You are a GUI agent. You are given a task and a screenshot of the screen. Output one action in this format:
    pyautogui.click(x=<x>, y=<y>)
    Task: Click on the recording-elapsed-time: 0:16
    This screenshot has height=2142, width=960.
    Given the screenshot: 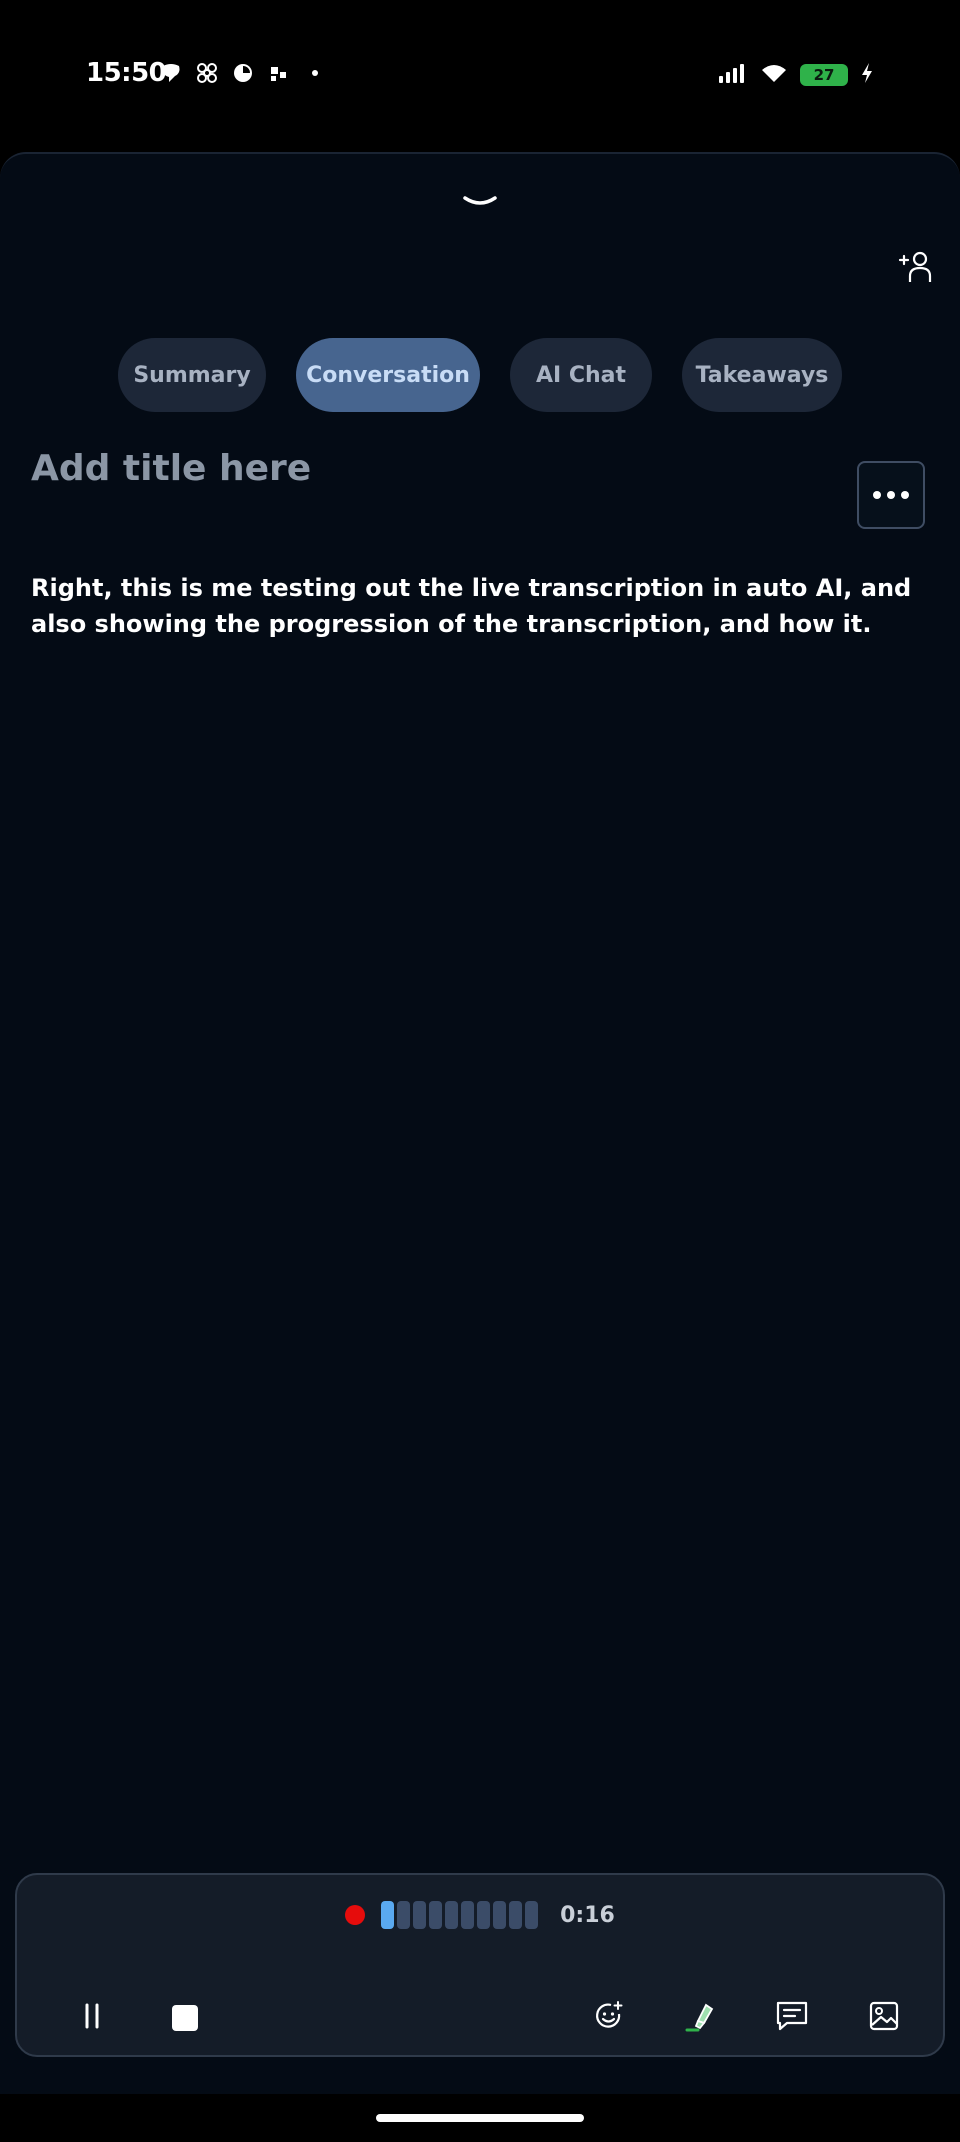 What is the action you would take?
    pyautogui.click(x=587, y=1915)
    